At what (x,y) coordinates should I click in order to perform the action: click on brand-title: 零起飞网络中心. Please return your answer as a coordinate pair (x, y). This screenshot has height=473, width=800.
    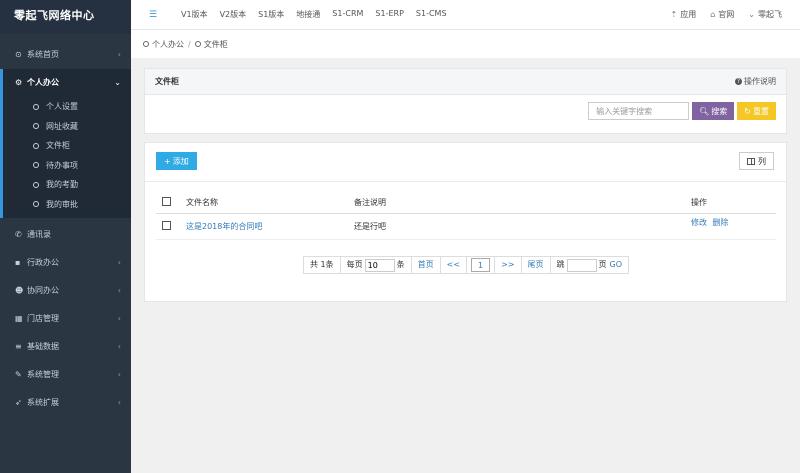
    Looking at the image, I should click on (65, 17).